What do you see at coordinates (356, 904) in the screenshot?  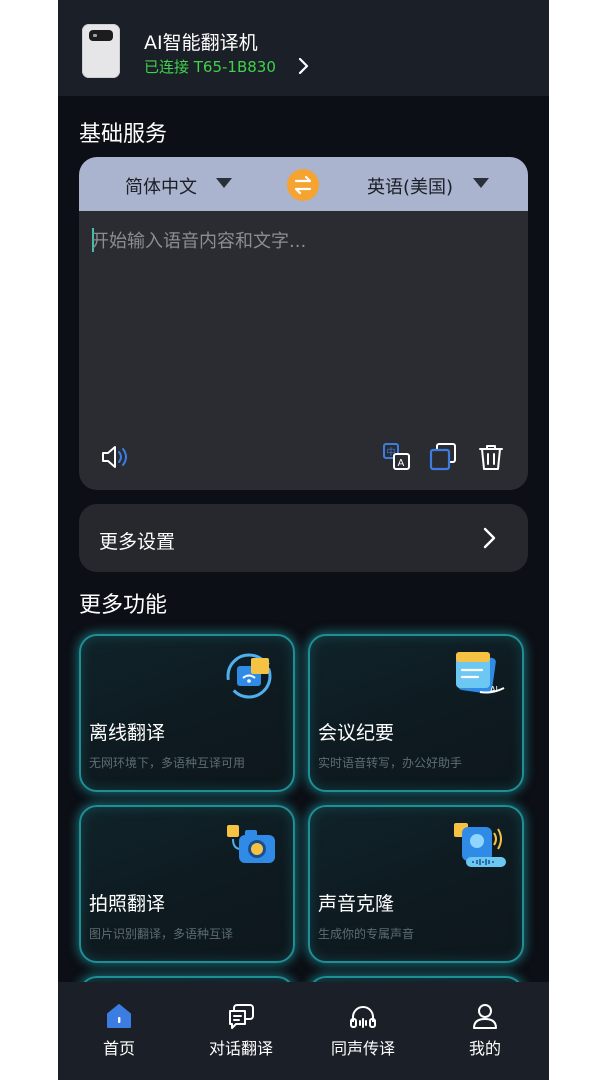 I see `feature-title: 声音克隆` at bounding box center [356, 904].